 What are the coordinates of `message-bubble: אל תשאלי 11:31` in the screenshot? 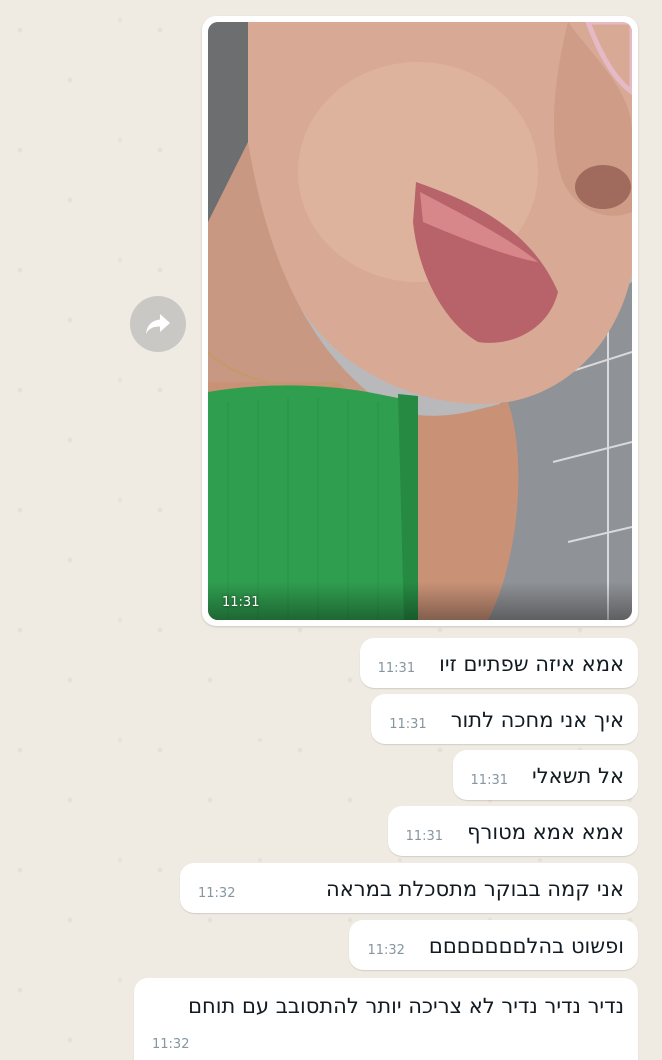 It's located at (545, 775).